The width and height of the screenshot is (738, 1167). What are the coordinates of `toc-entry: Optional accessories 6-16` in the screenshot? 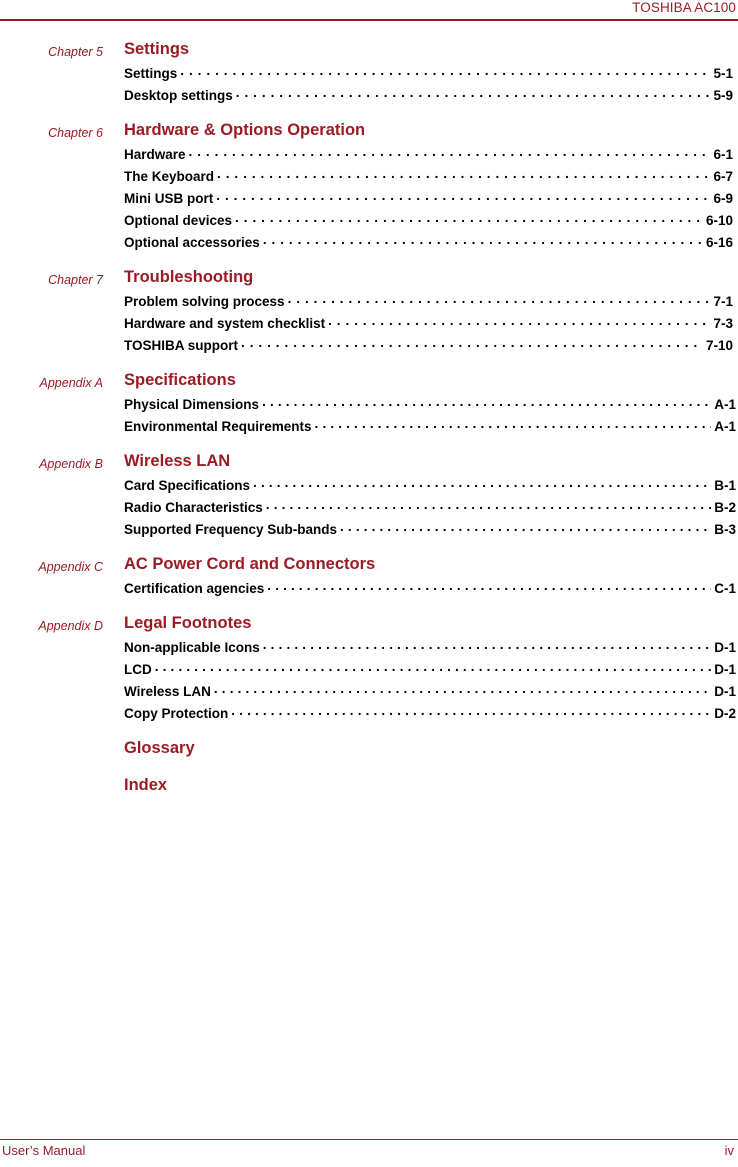 It's located at (428, 244).